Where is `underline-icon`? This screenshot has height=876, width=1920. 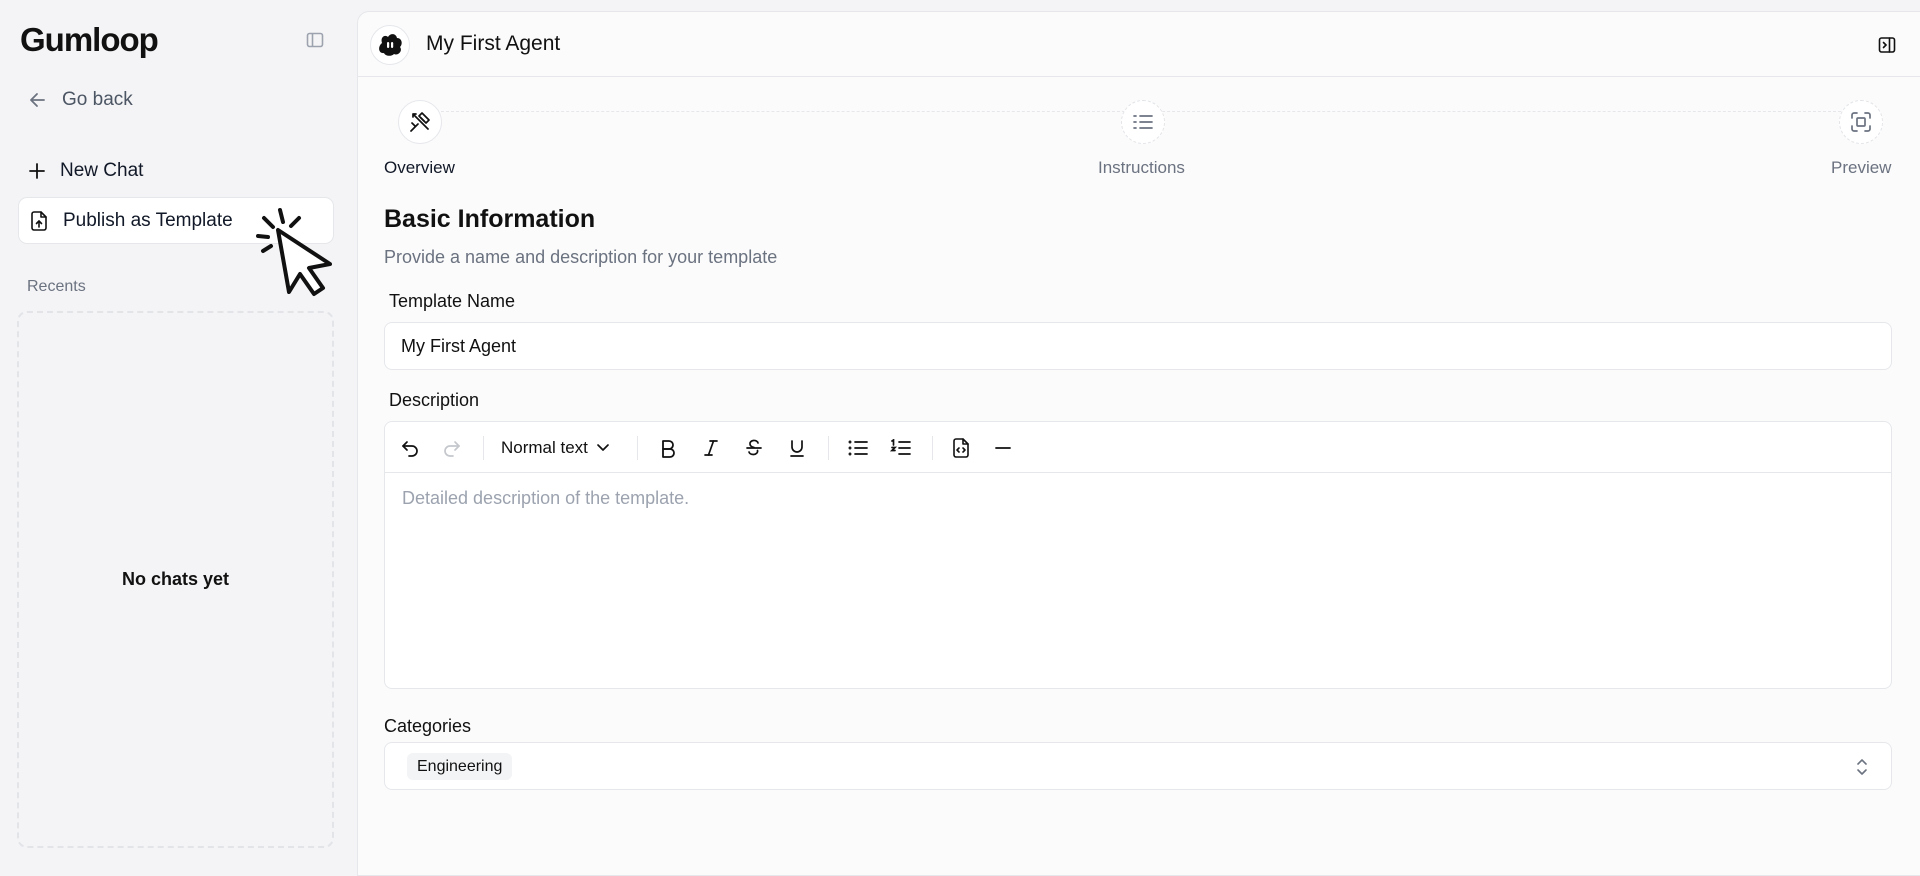 underline-icon is located at coordinates (797, 448).